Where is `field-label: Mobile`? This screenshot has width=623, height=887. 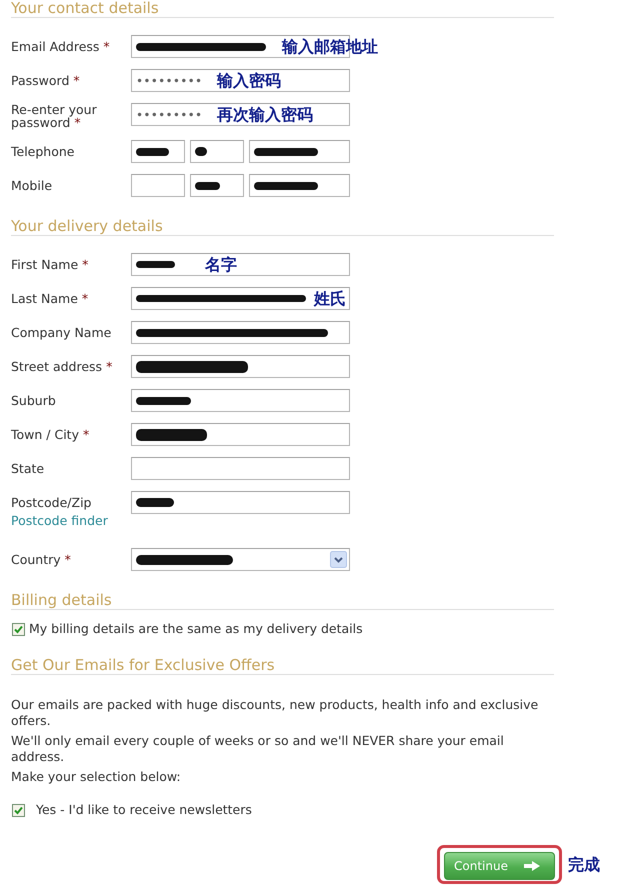
field-label: Mobile is located at coordinates (31, 185).